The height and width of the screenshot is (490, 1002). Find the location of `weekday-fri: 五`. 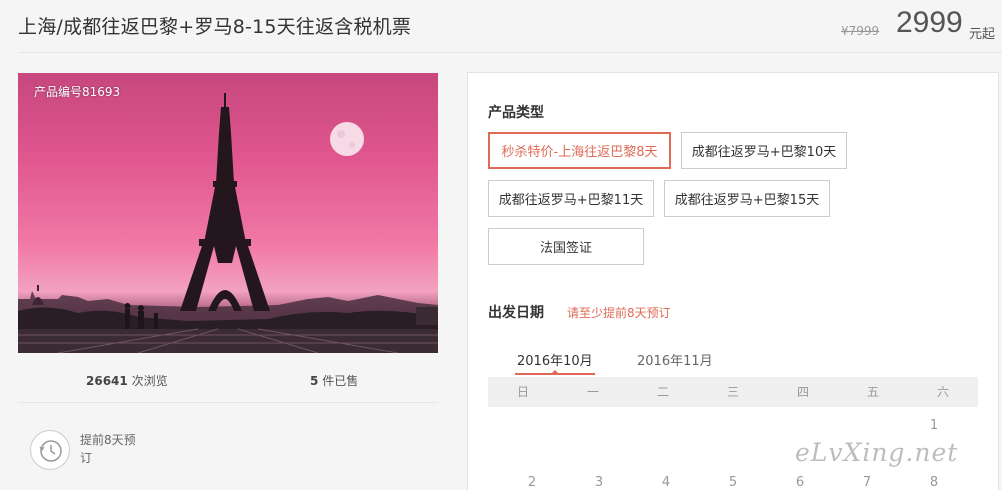

weekday-fri: 五 is located at coordinates (872, 392).